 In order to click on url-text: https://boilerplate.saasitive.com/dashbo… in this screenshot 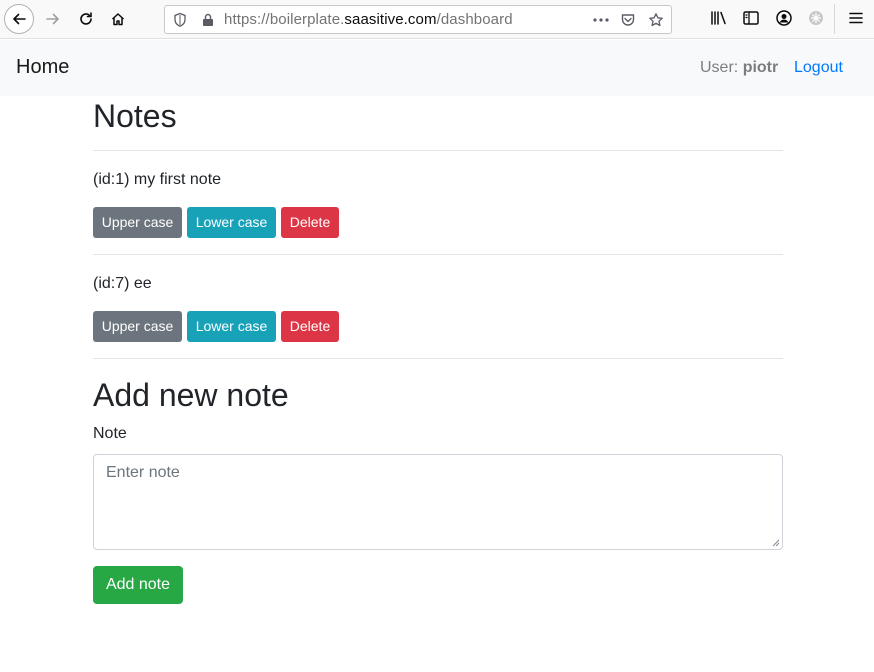, I will do `click(368, 19)`.